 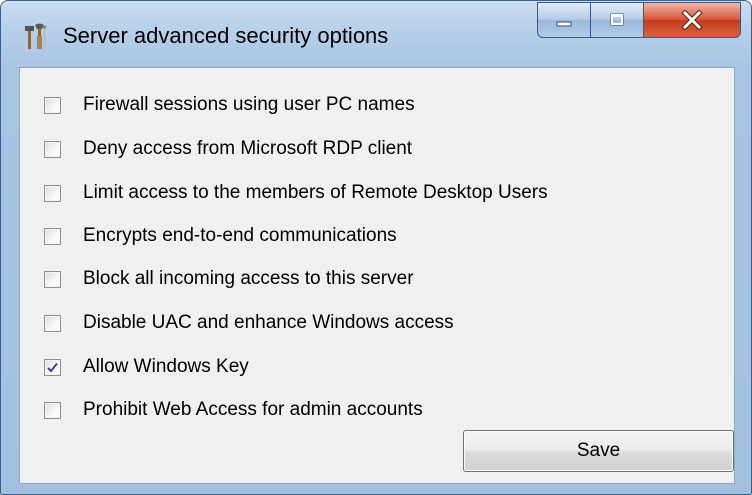 I want to click on option-allow-windows-key: Allow Windows Key, so click(x=146, y=367).